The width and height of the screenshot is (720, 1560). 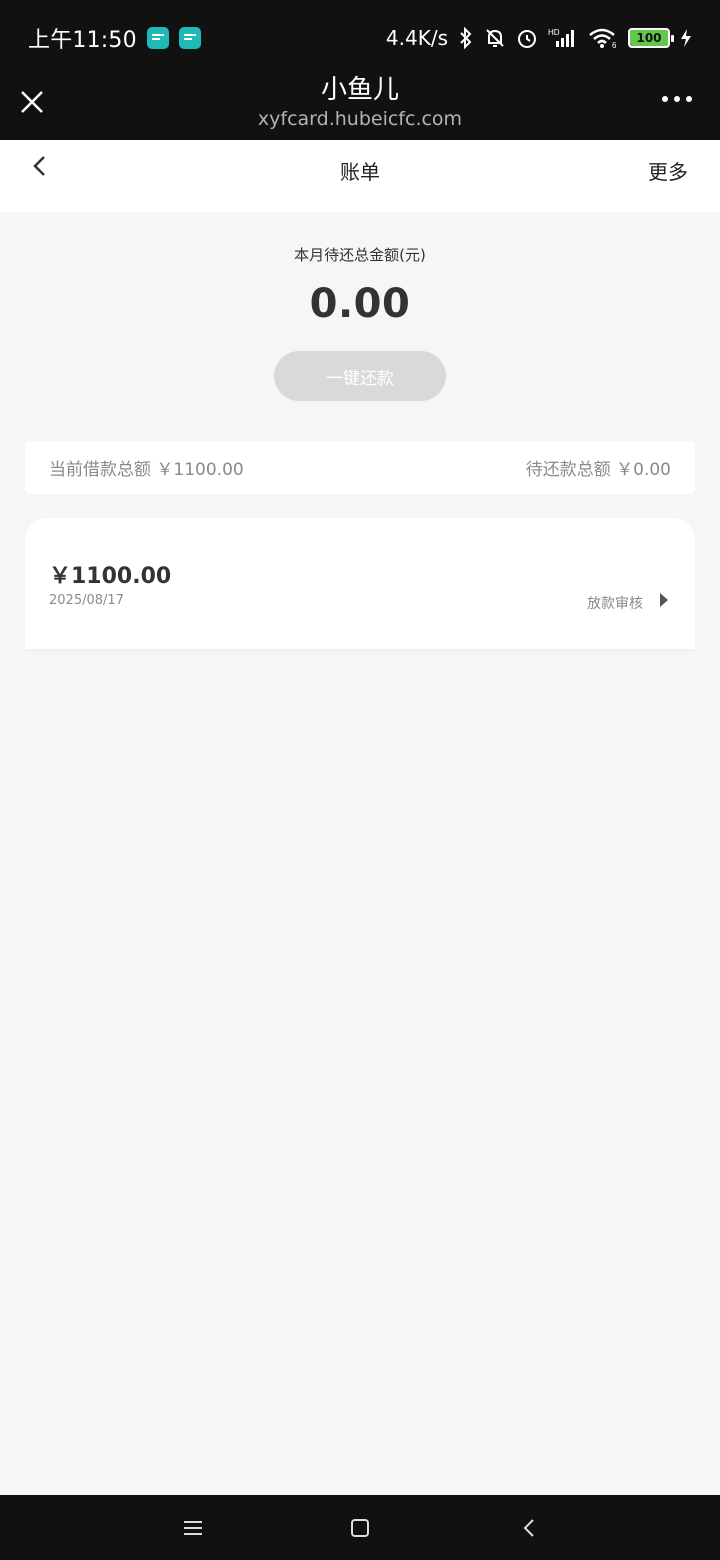 I want to click on browser-appbar: 小鱼儿 xyfcard.hubeicfc.com, so click(x=360, y=108).